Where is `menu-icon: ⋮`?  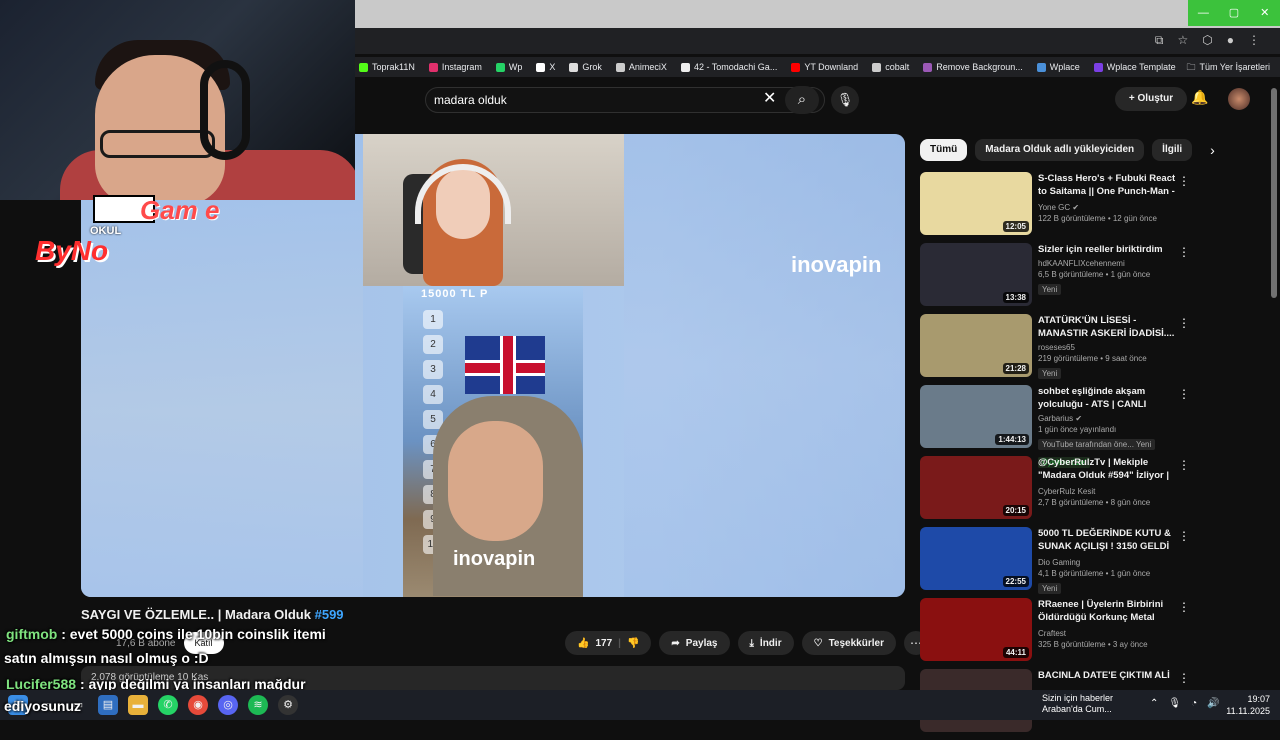
menu-icon: ⋮ is located at coordinates (1254, 40).